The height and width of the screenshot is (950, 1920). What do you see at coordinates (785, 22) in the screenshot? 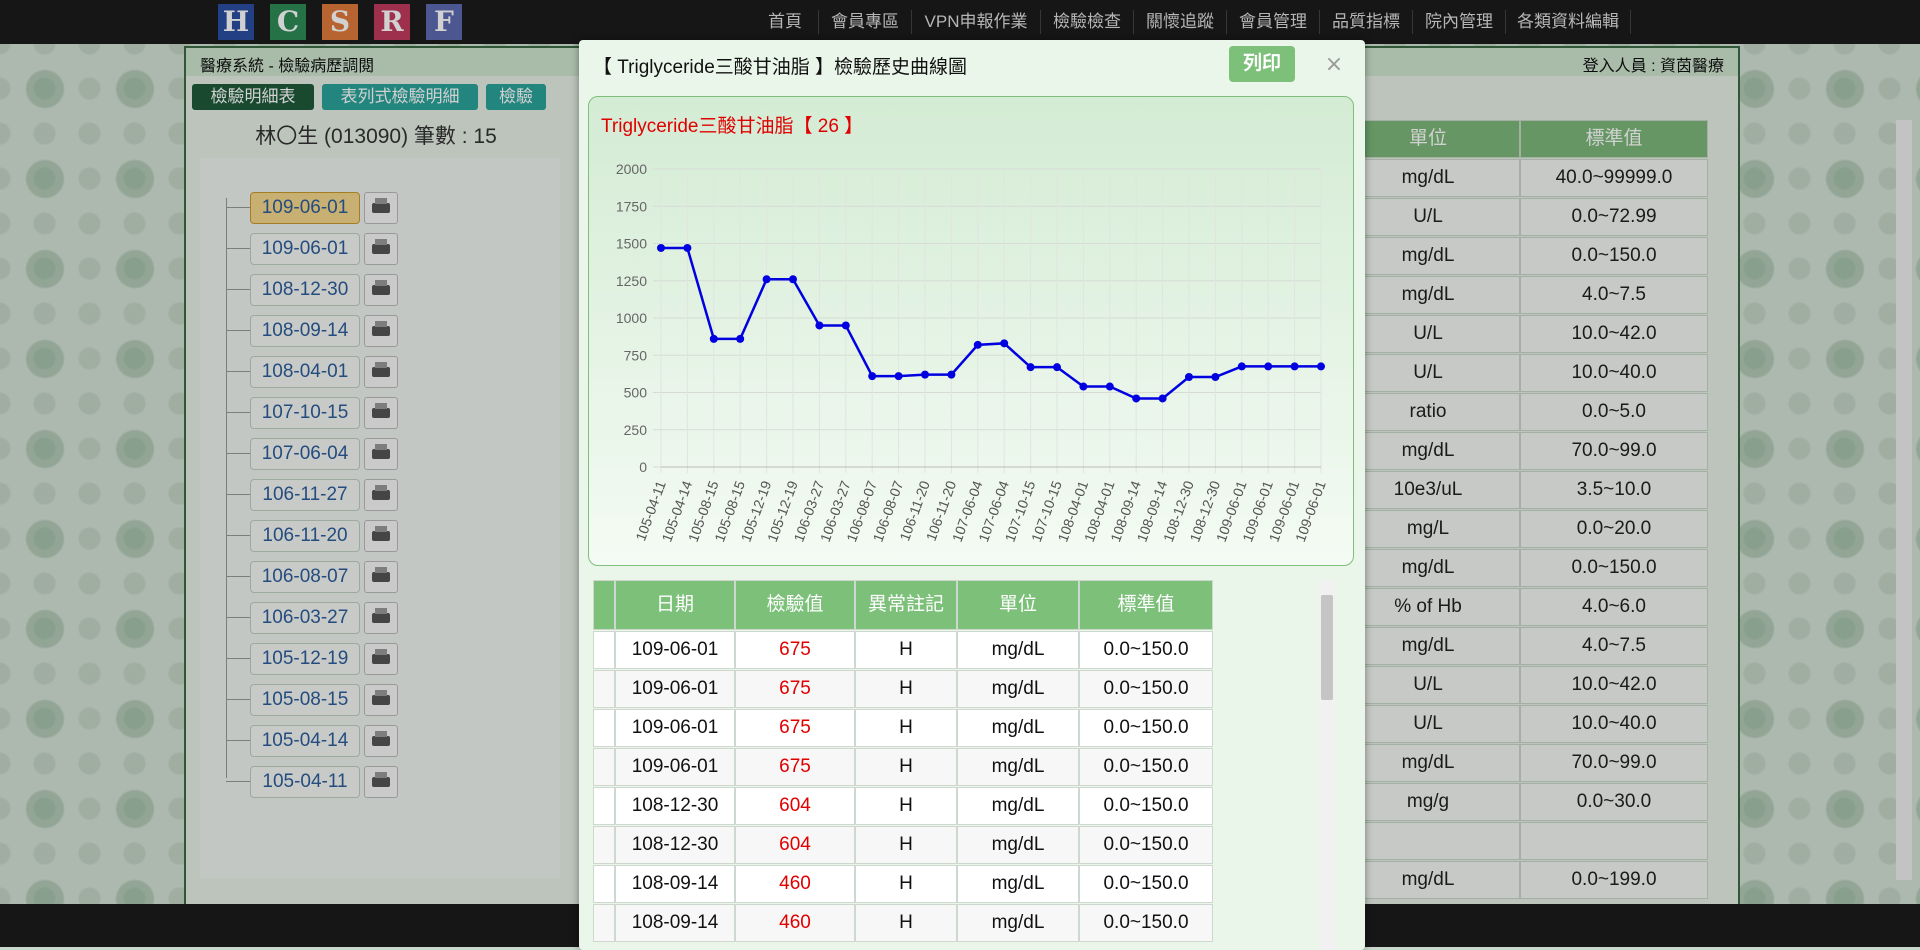
I see `nav-item-0: 首頁` at bounding box center [785, 22].